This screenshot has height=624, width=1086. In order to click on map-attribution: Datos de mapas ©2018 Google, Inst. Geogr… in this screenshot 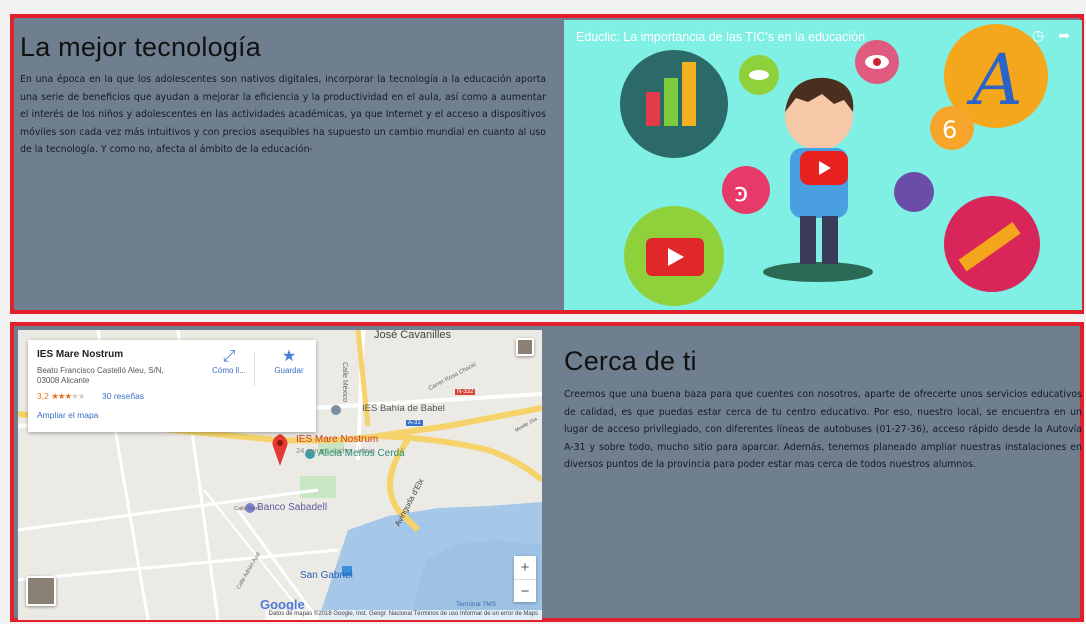, I will do `click(403, 615)`.